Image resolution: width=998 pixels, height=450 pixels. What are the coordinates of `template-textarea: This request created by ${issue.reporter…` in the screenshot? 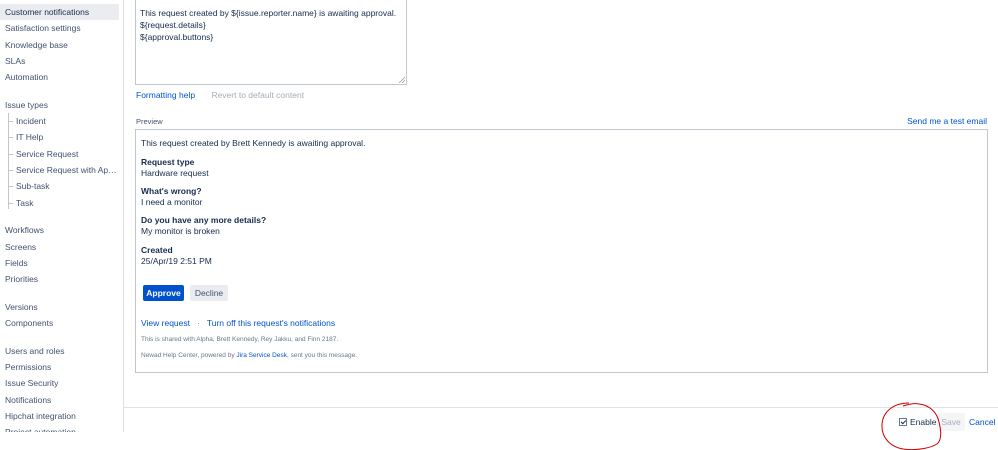 It's located at (271, 42).